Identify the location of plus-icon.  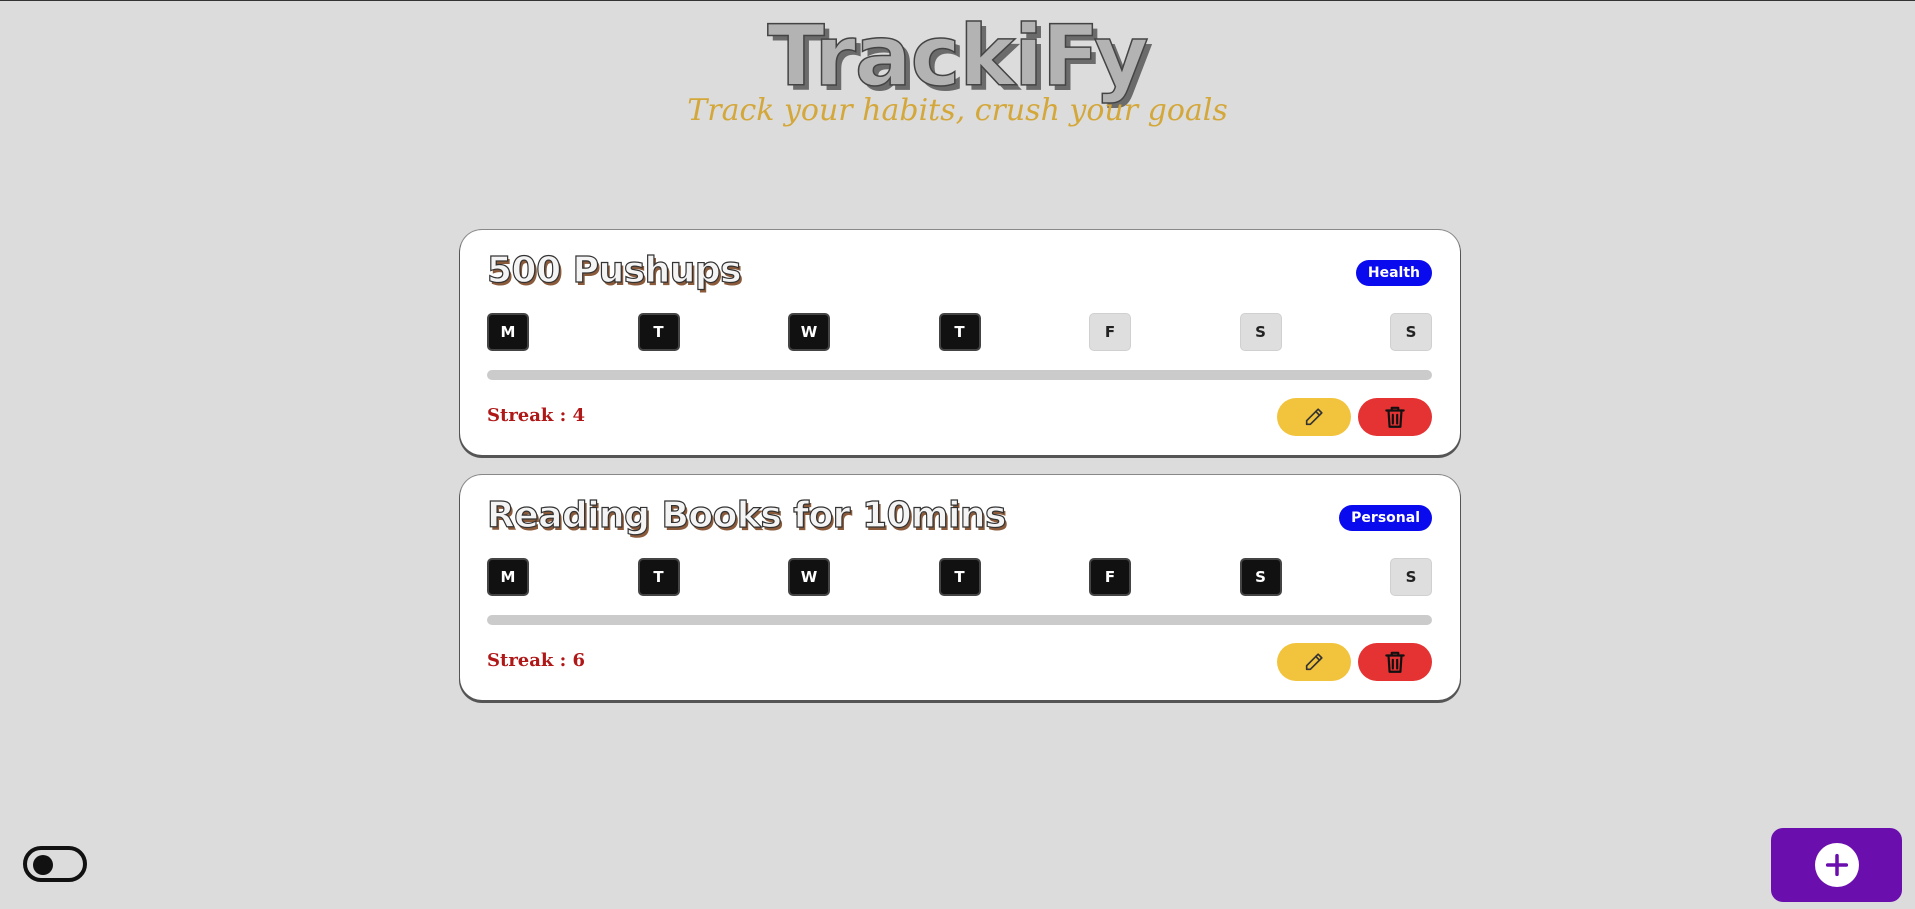
(1836, 865).